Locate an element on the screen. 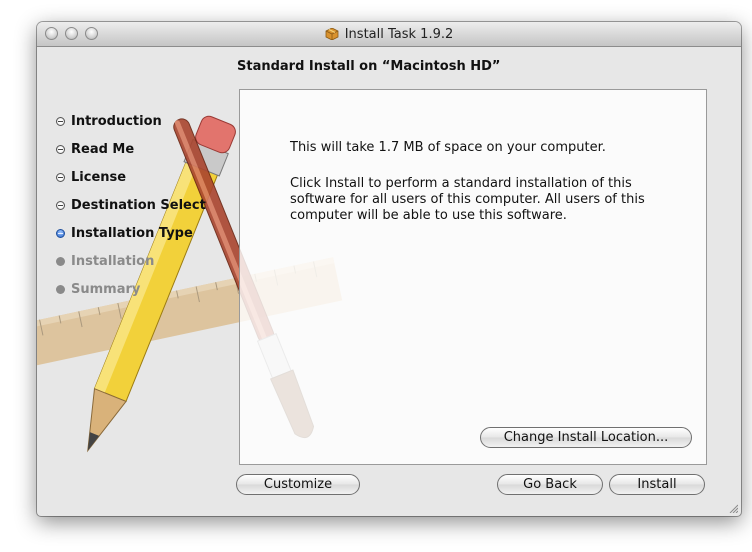 The image size is (752, 552). step-label: Installation is located at coordinates (113, 261).